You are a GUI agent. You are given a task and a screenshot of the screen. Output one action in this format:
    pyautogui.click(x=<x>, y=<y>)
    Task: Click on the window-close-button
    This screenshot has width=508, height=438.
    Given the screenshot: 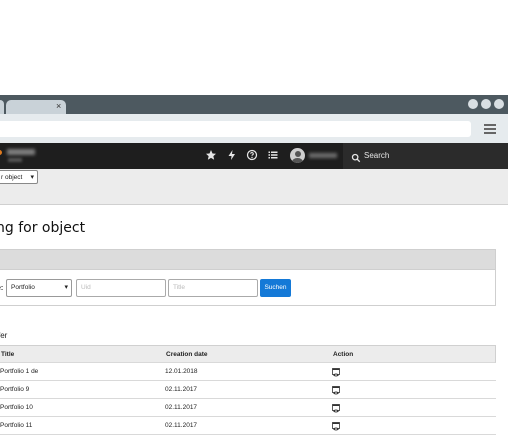 What is the action you would take?
    pyautogui.click(x=499, y=104)
    